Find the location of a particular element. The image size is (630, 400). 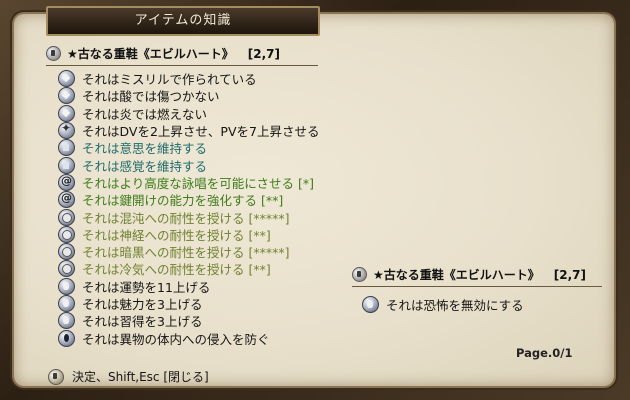

compare-name: ★古なる重鞋《エビルハート》 is located at coordinates (456, 275).